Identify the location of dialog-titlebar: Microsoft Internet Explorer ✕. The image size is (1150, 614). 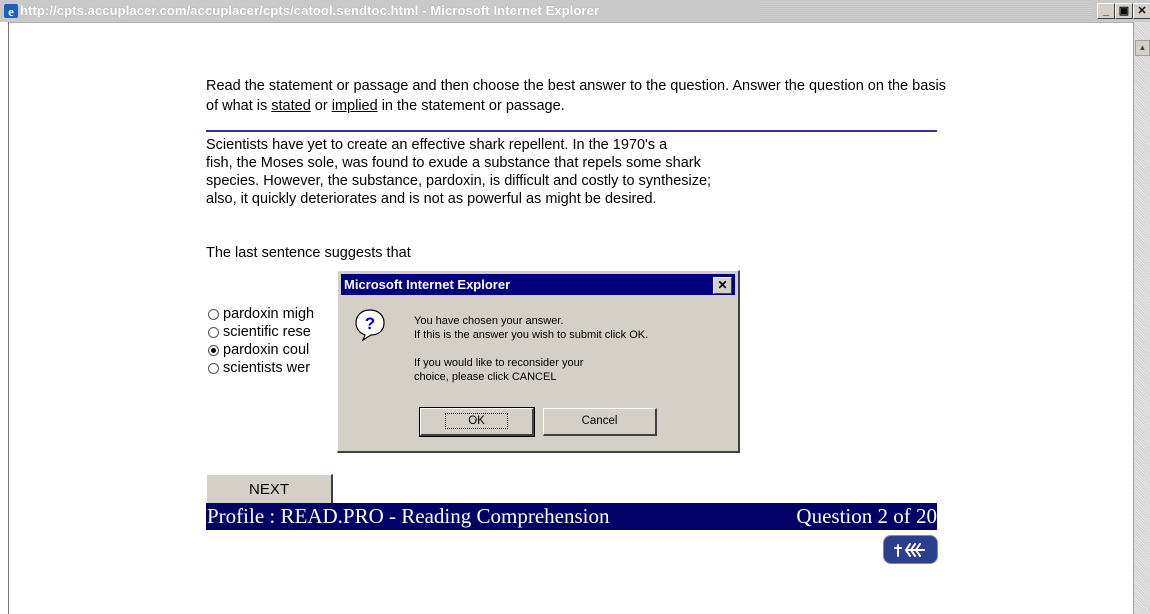
(538, 284).